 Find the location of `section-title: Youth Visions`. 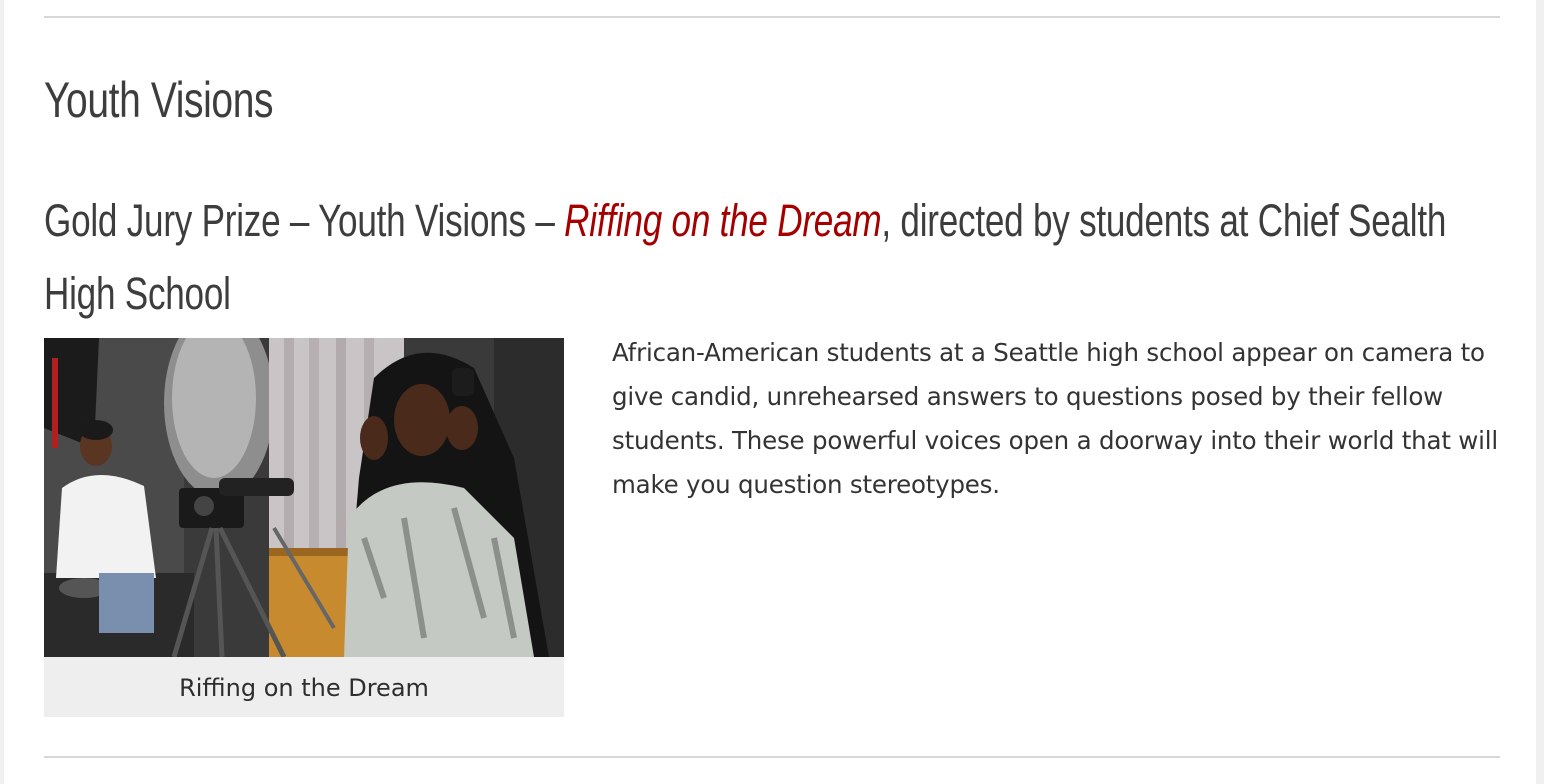

section-title: Youth Visions is located at coordinates (159, 100).